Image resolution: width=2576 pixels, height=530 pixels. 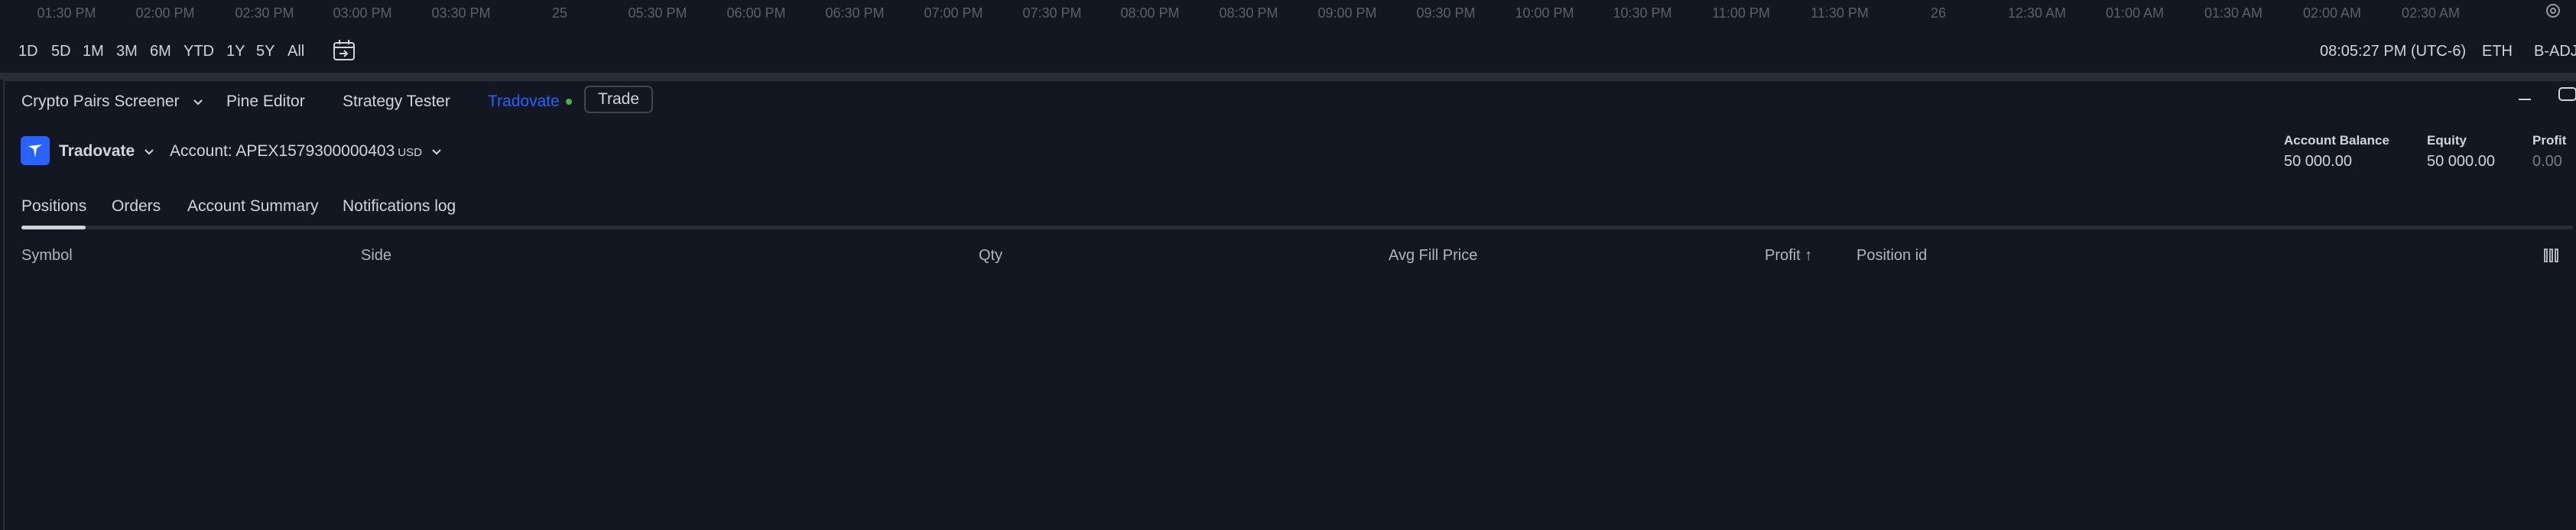 I want to click on range-all-button: All, so click(x=295, y=51).